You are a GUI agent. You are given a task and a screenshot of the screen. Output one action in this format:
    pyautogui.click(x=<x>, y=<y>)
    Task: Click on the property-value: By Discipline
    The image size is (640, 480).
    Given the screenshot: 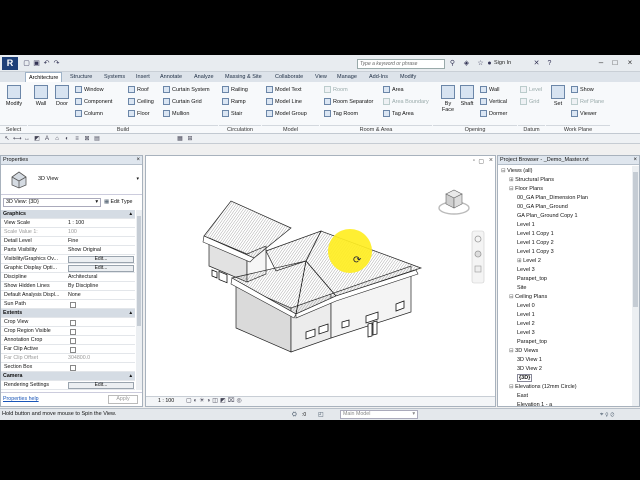 What is the action you would take?
    pyautogui.click(x=83, y=286)
    